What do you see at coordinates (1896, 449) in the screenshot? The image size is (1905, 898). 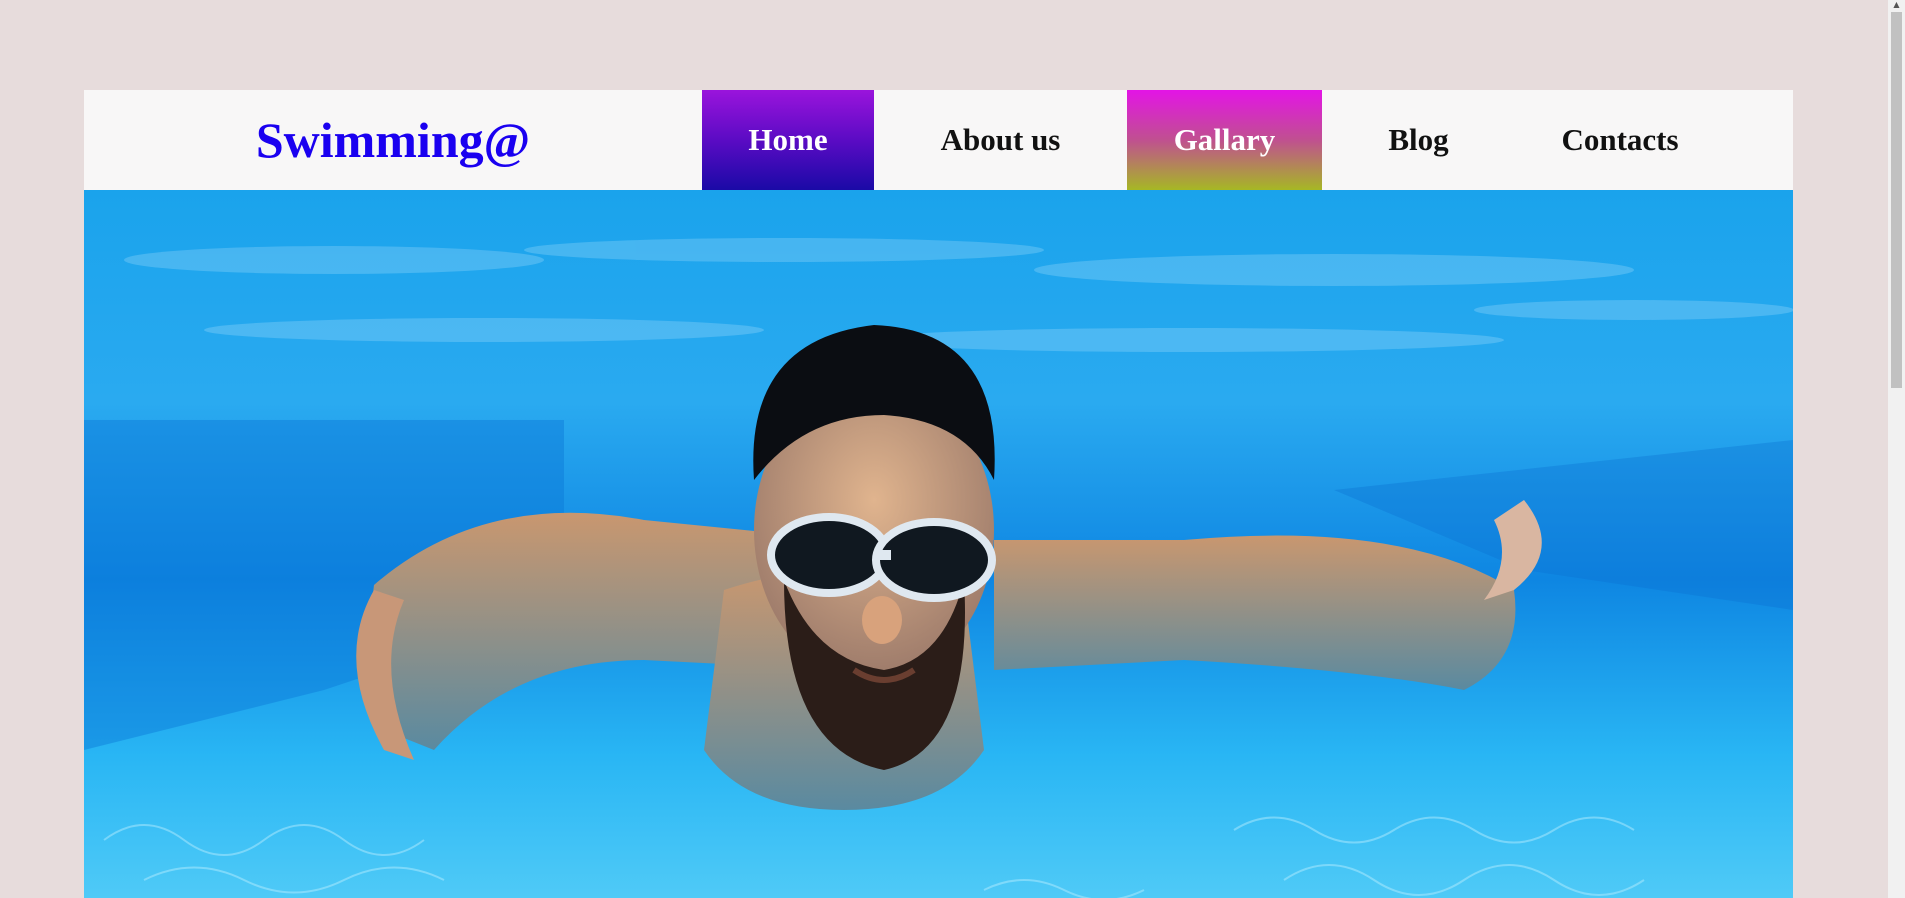 I see `page-scrollbar: ▲` at bounding box center [1896, 449].